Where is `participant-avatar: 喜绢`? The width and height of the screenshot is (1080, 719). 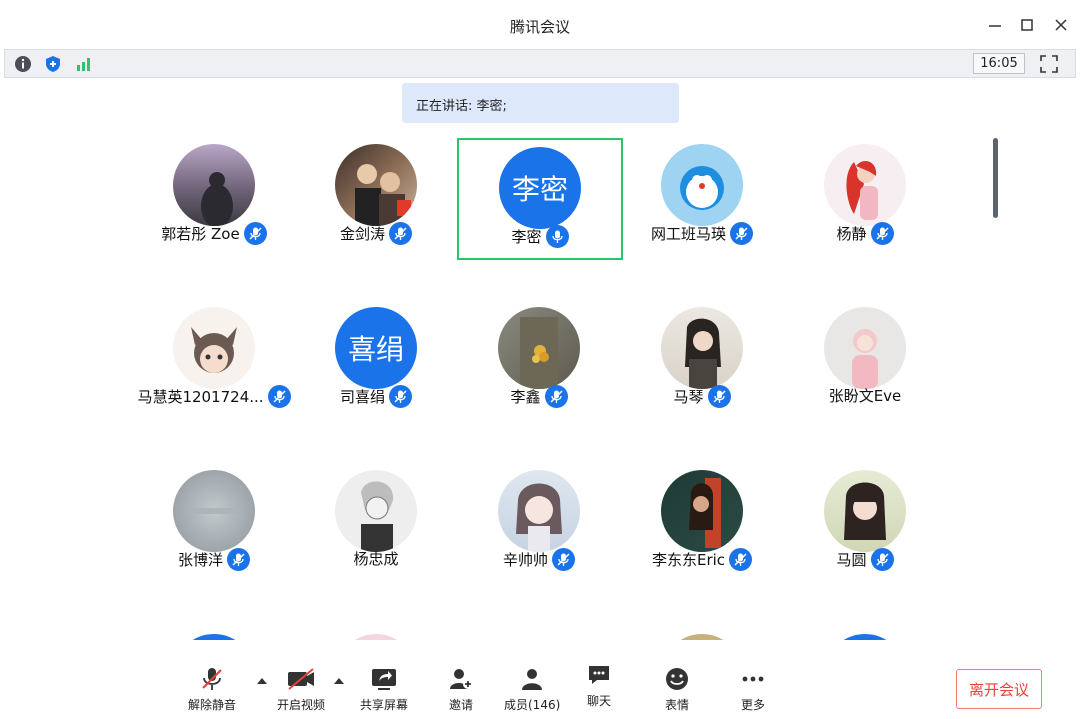 participant-avatar: 喜绢 is located at coordinates (376, 348).